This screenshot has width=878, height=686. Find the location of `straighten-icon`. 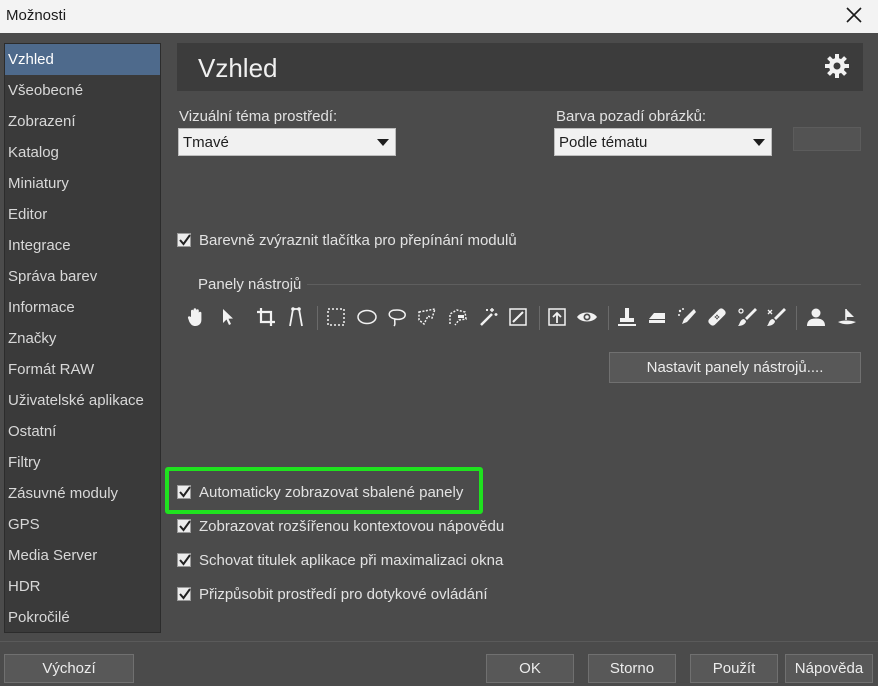

straighten-icon is located at coordinates (296, 318).